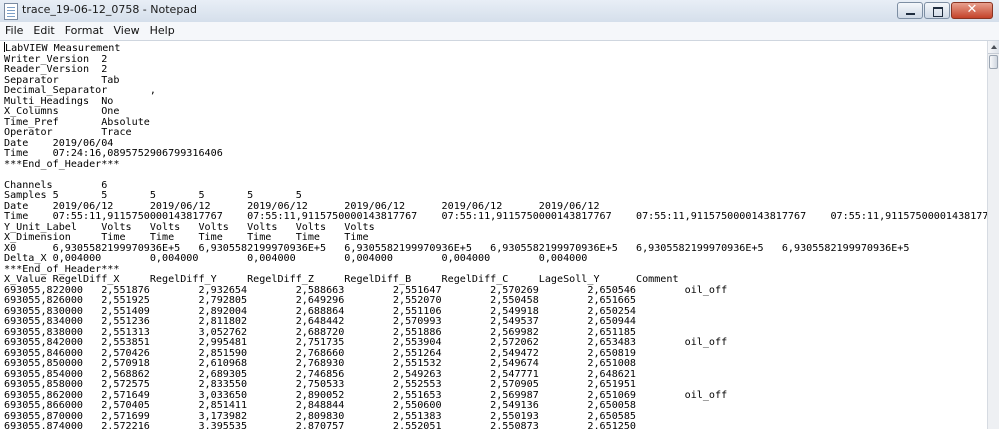 Image resolution: width=999 pixels, height=429 pixels. What do you see at coordinates (11, 11) in the screenshot?
I see `notepad-icon` at bounding box center [11, 11].